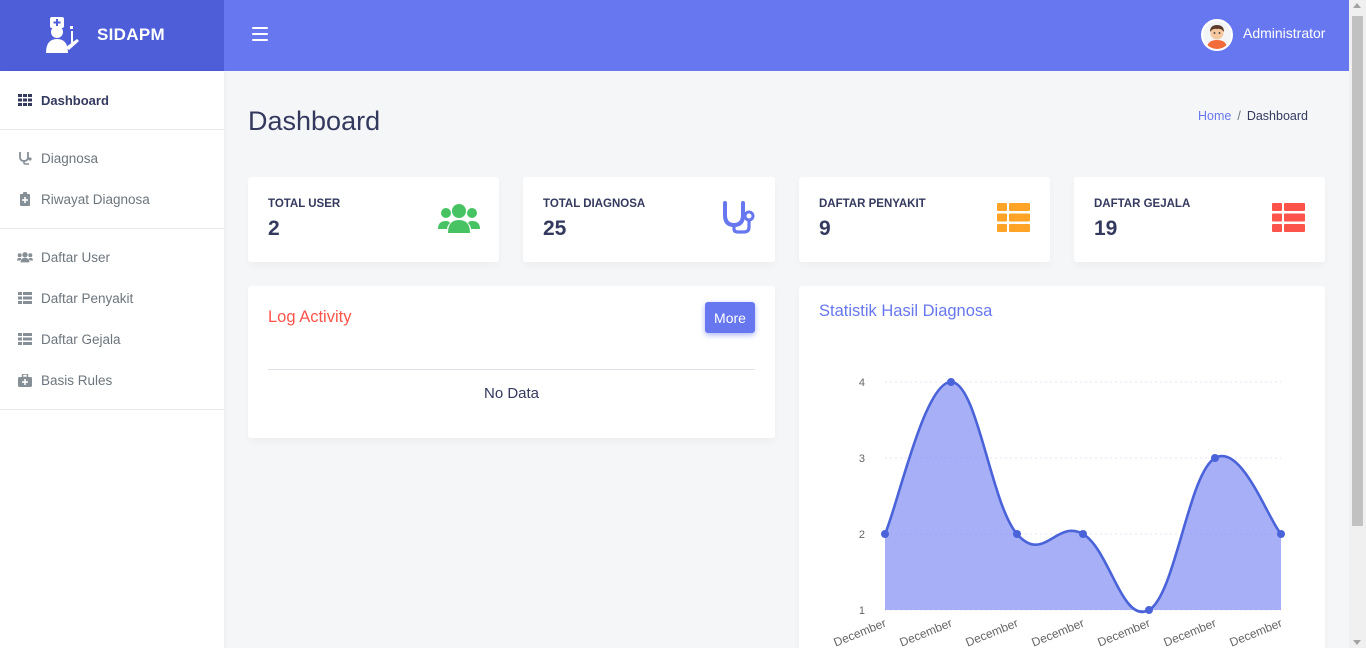 The width and height of the screenshot is (1366, 648). What do you see at coordinates (25, 380) in the screenshot?
I see `medkit-icon` at bounding box center [25, 380].